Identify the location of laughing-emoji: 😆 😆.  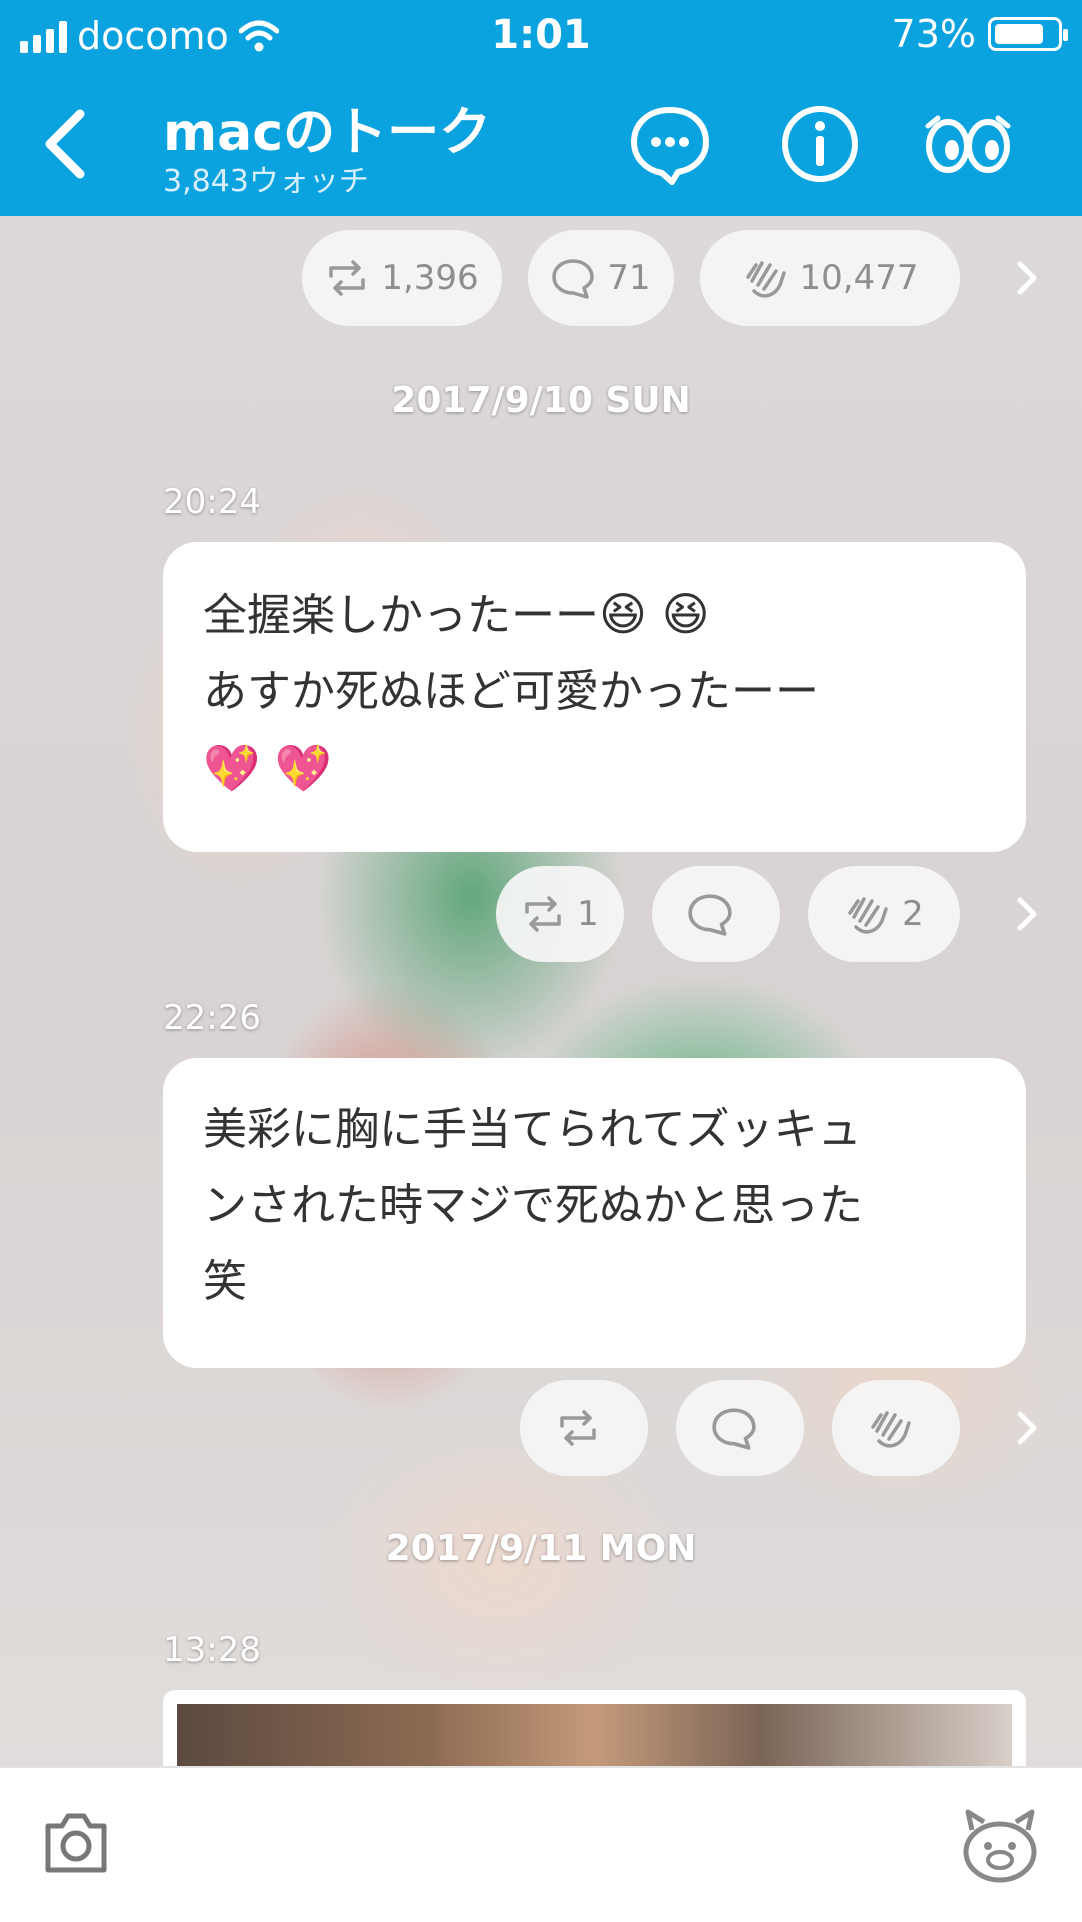
(654, 614).